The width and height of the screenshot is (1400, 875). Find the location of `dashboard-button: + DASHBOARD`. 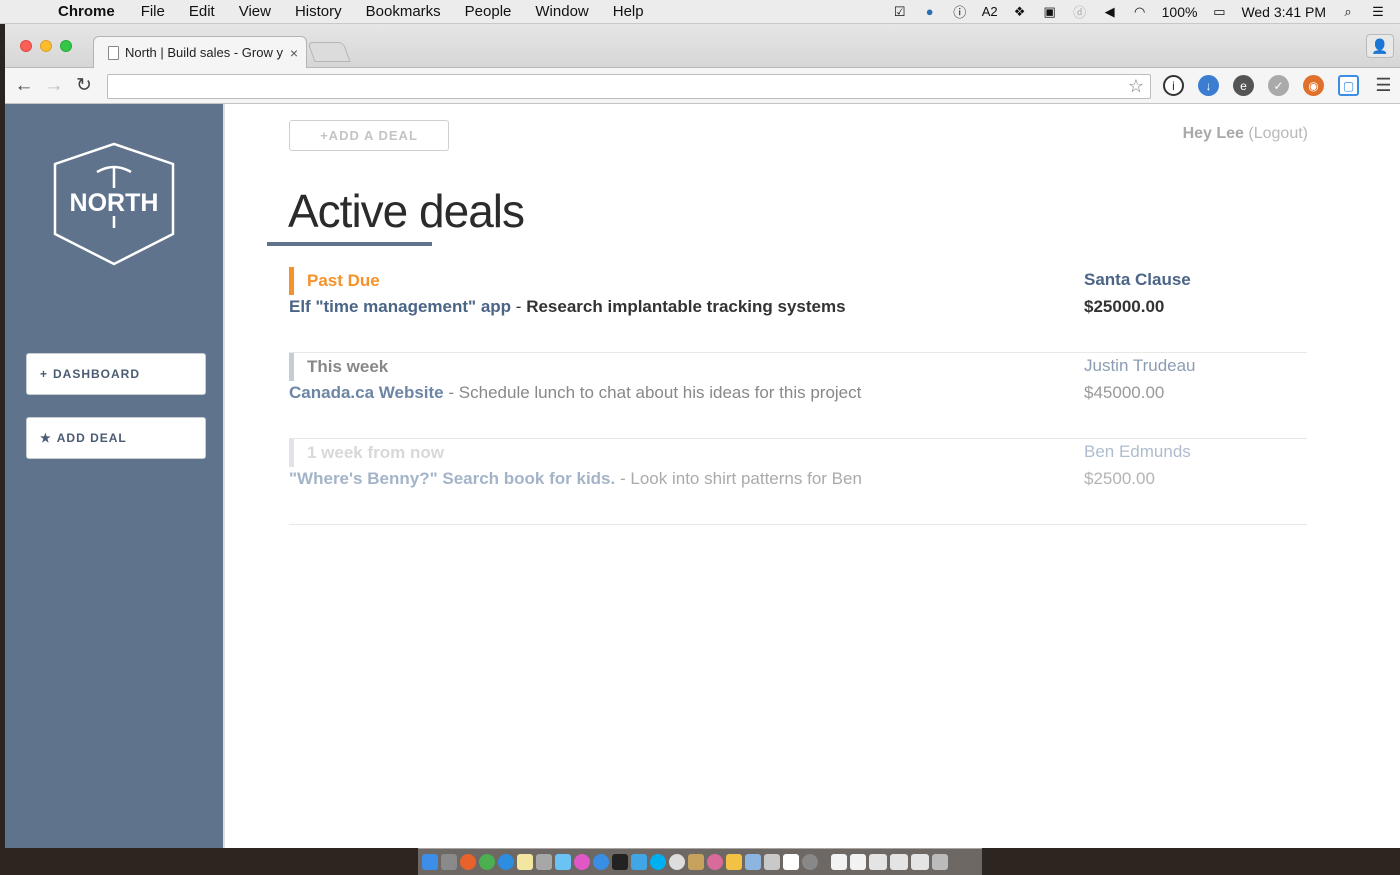

dashboard-button: + DASHBOARD is located at coordinates (116, 374).